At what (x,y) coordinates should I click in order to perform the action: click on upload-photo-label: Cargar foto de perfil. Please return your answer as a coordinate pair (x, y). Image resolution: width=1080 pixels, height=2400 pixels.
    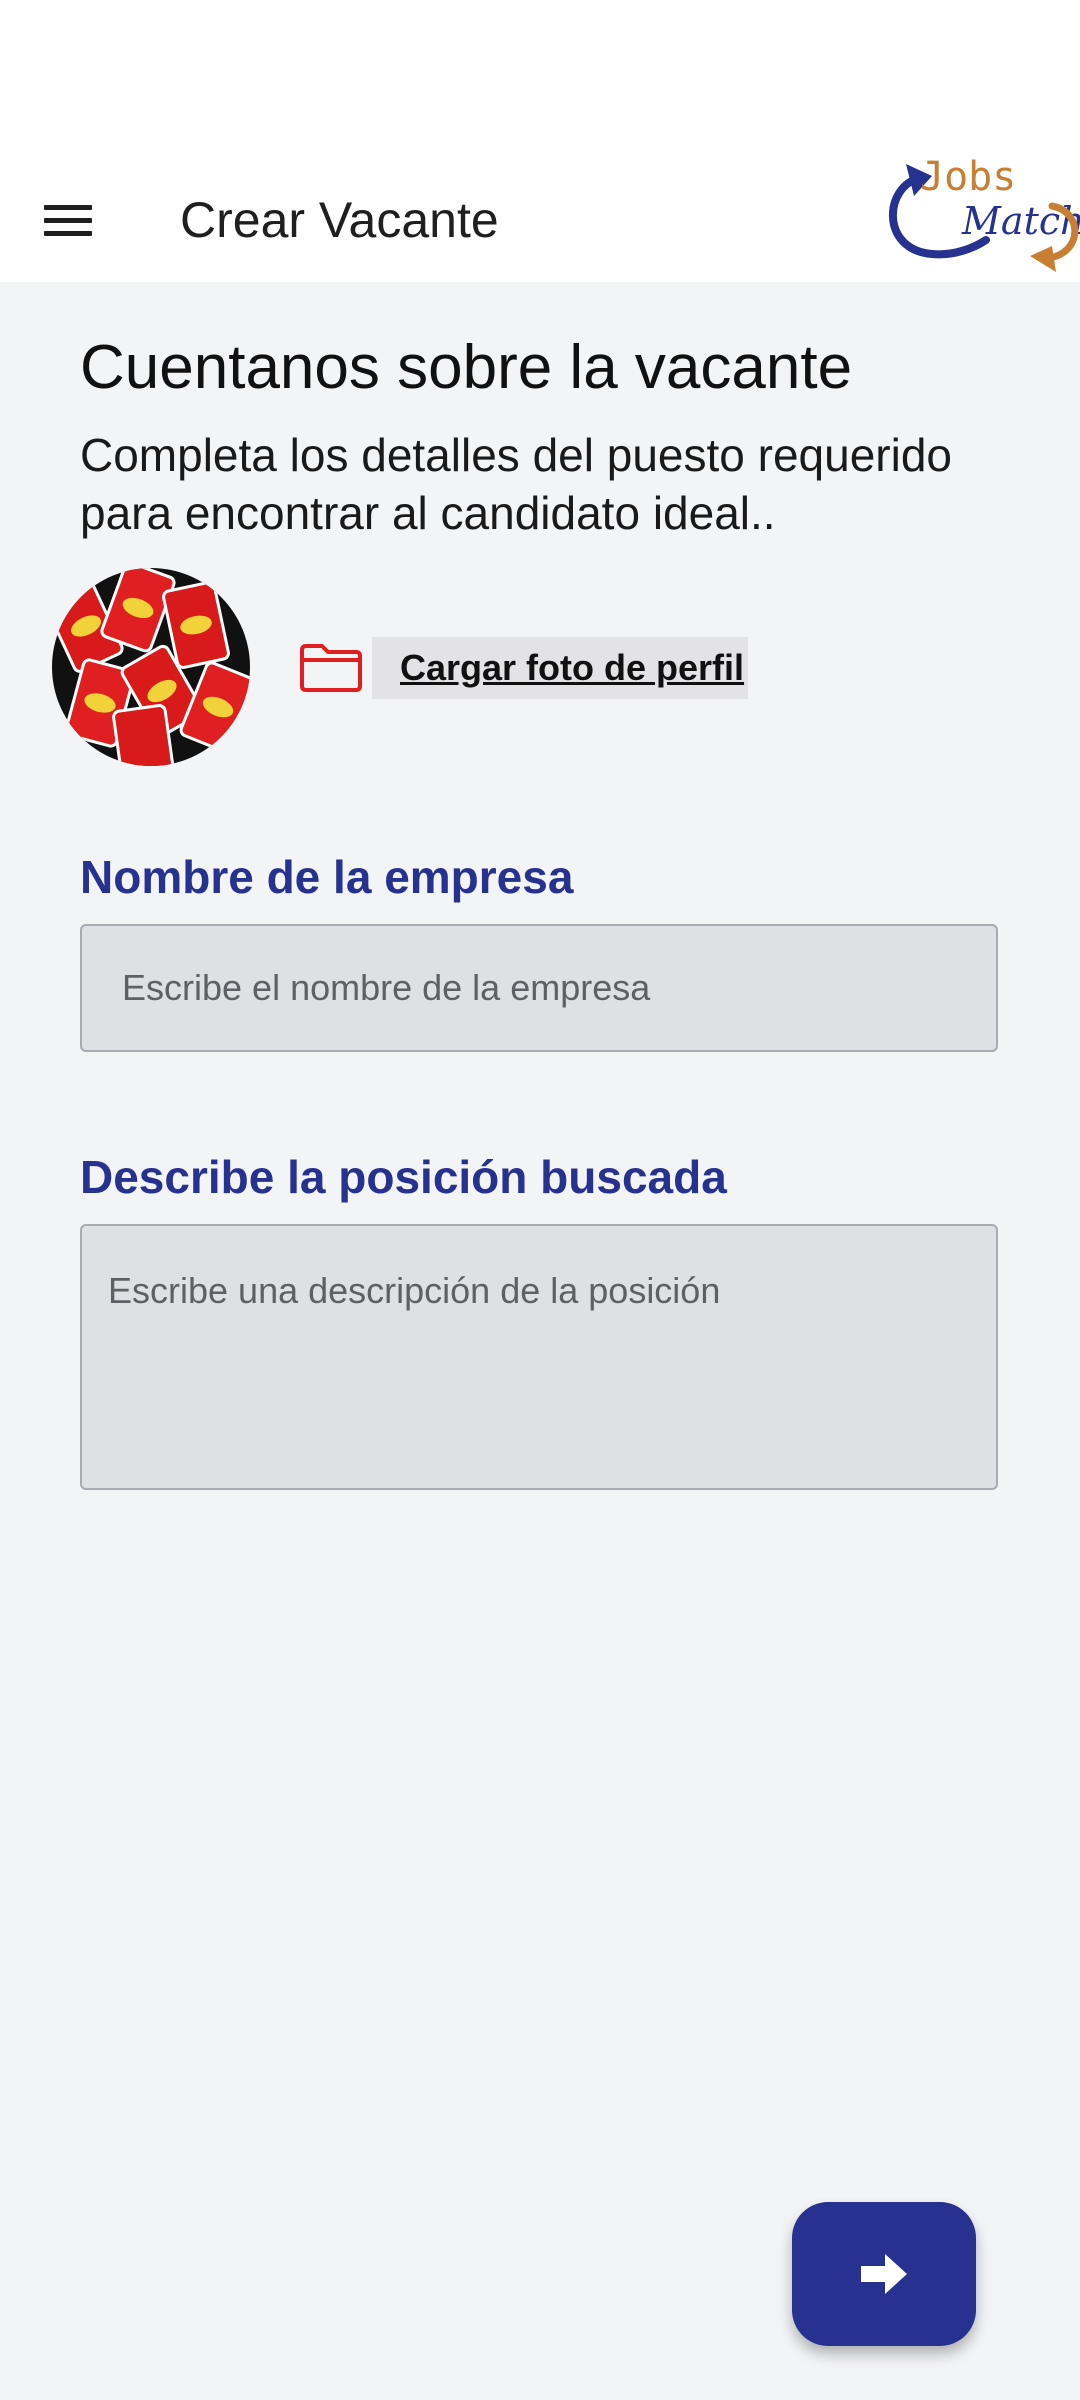
    Looking at the image, I should click on (560, 668).